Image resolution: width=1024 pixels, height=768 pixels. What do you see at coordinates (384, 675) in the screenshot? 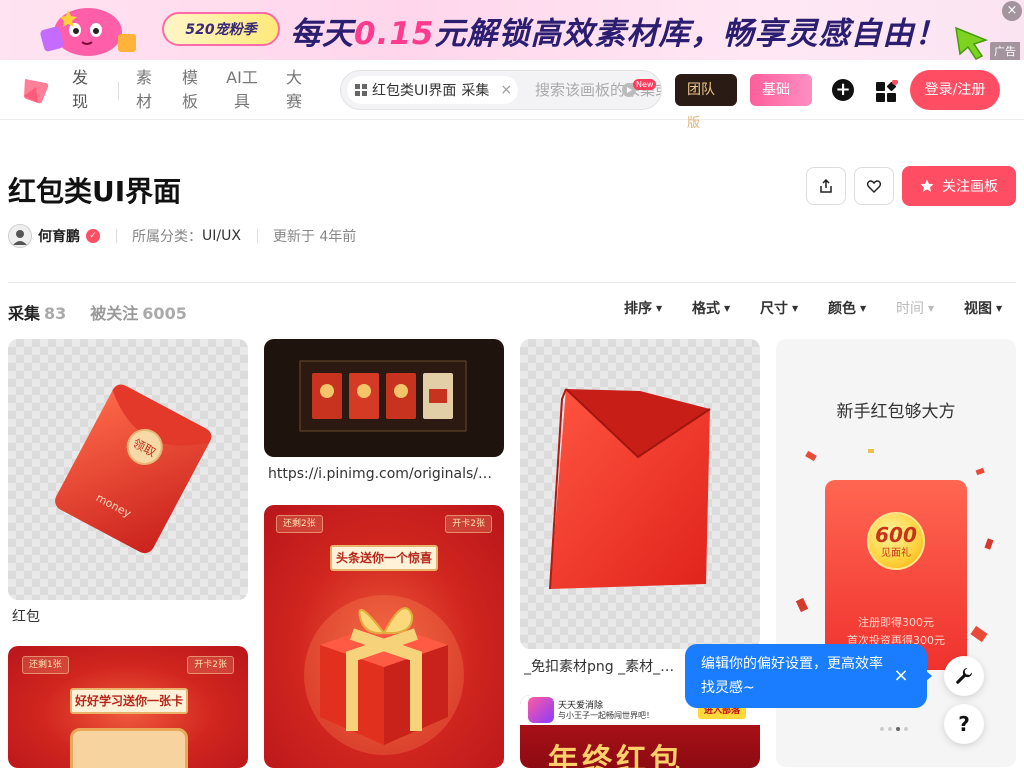
I see `gift-box-image` at bounding box center [384, 675].